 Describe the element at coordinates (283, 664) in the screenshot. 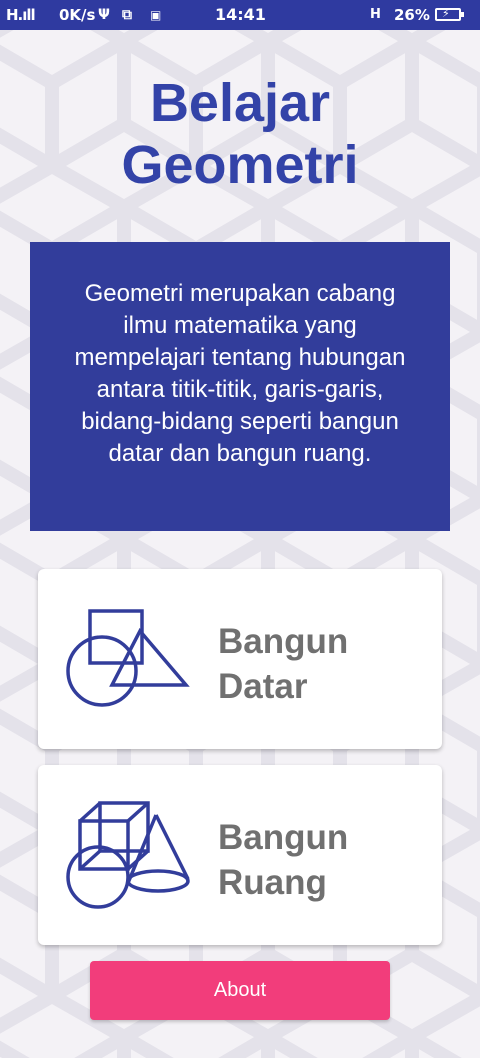

I see `bangun-datar-label: Bangun Datar` at that location.